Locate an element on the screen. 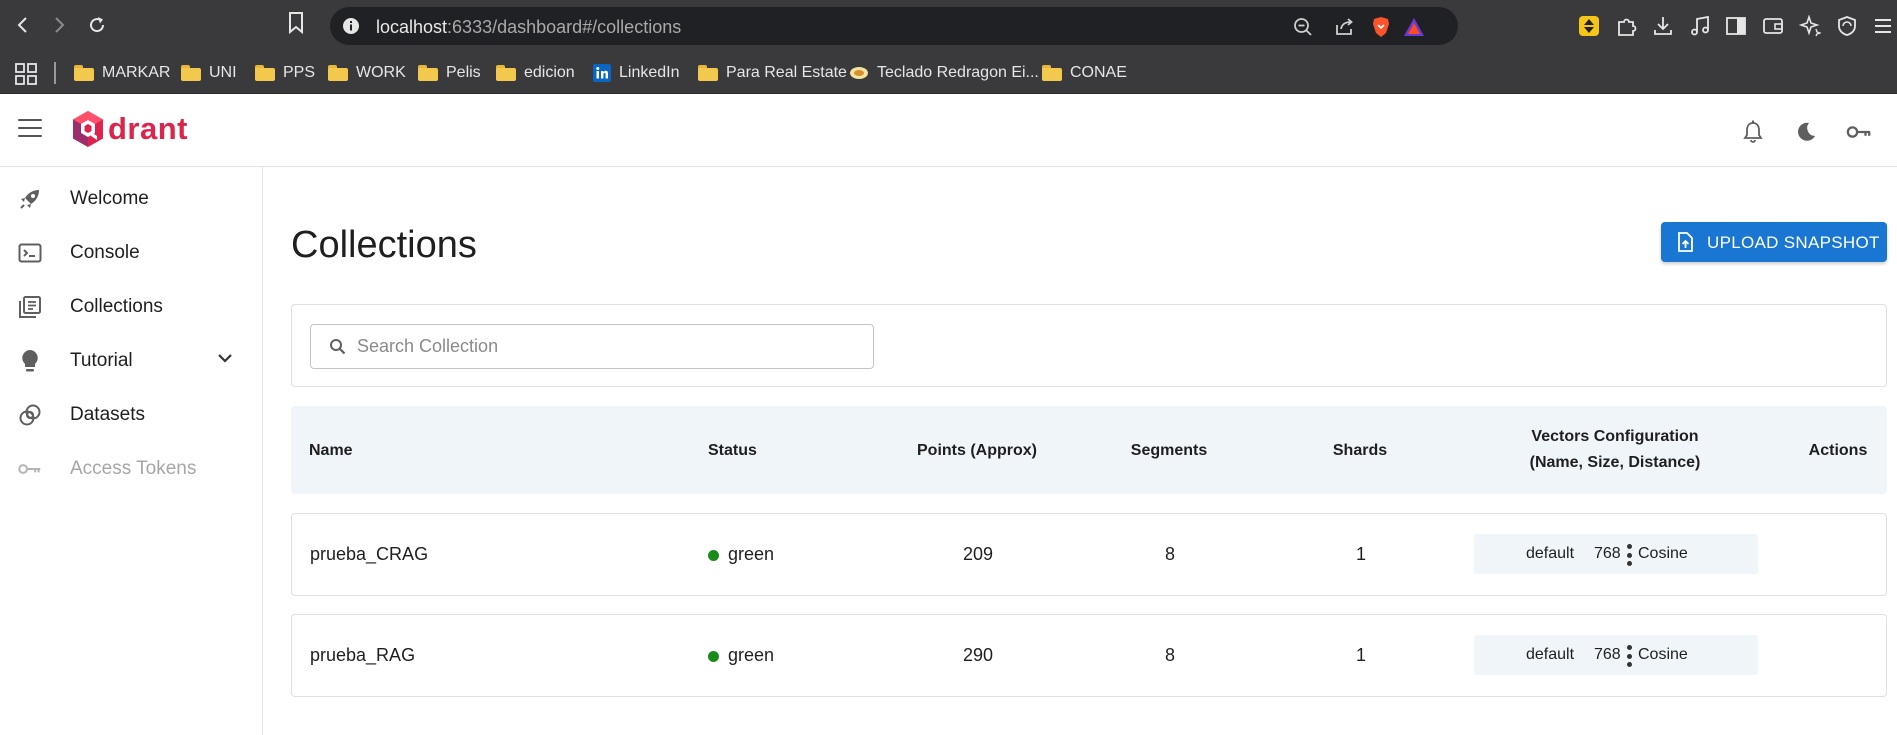 Image resolution: width=1897 pixels, height=735 pixels. downloads-icon is located at coordinates (1663, 26).